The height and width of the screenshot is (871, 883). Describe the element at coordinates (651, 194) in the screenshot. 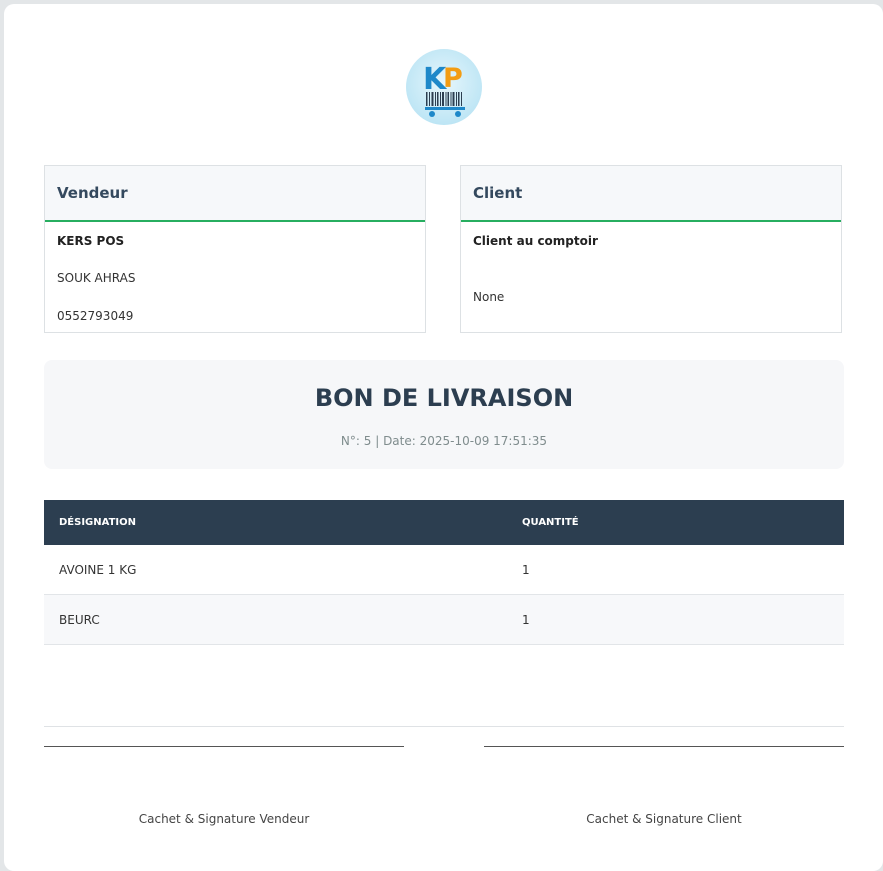

I see `client-heading: Client` at that location.